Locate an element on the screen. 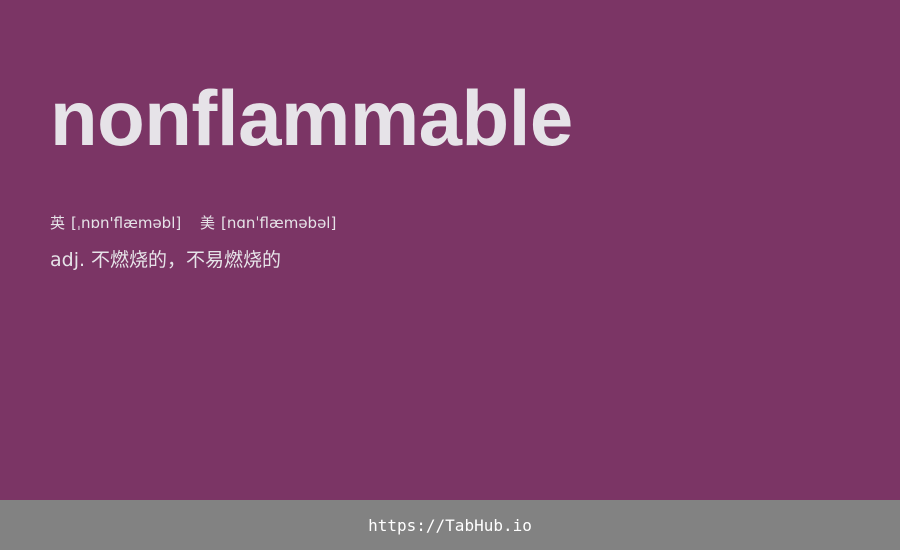 This screenshot has width=900, height=550. region-label-us: 美 is located at coordinates (208, 223).